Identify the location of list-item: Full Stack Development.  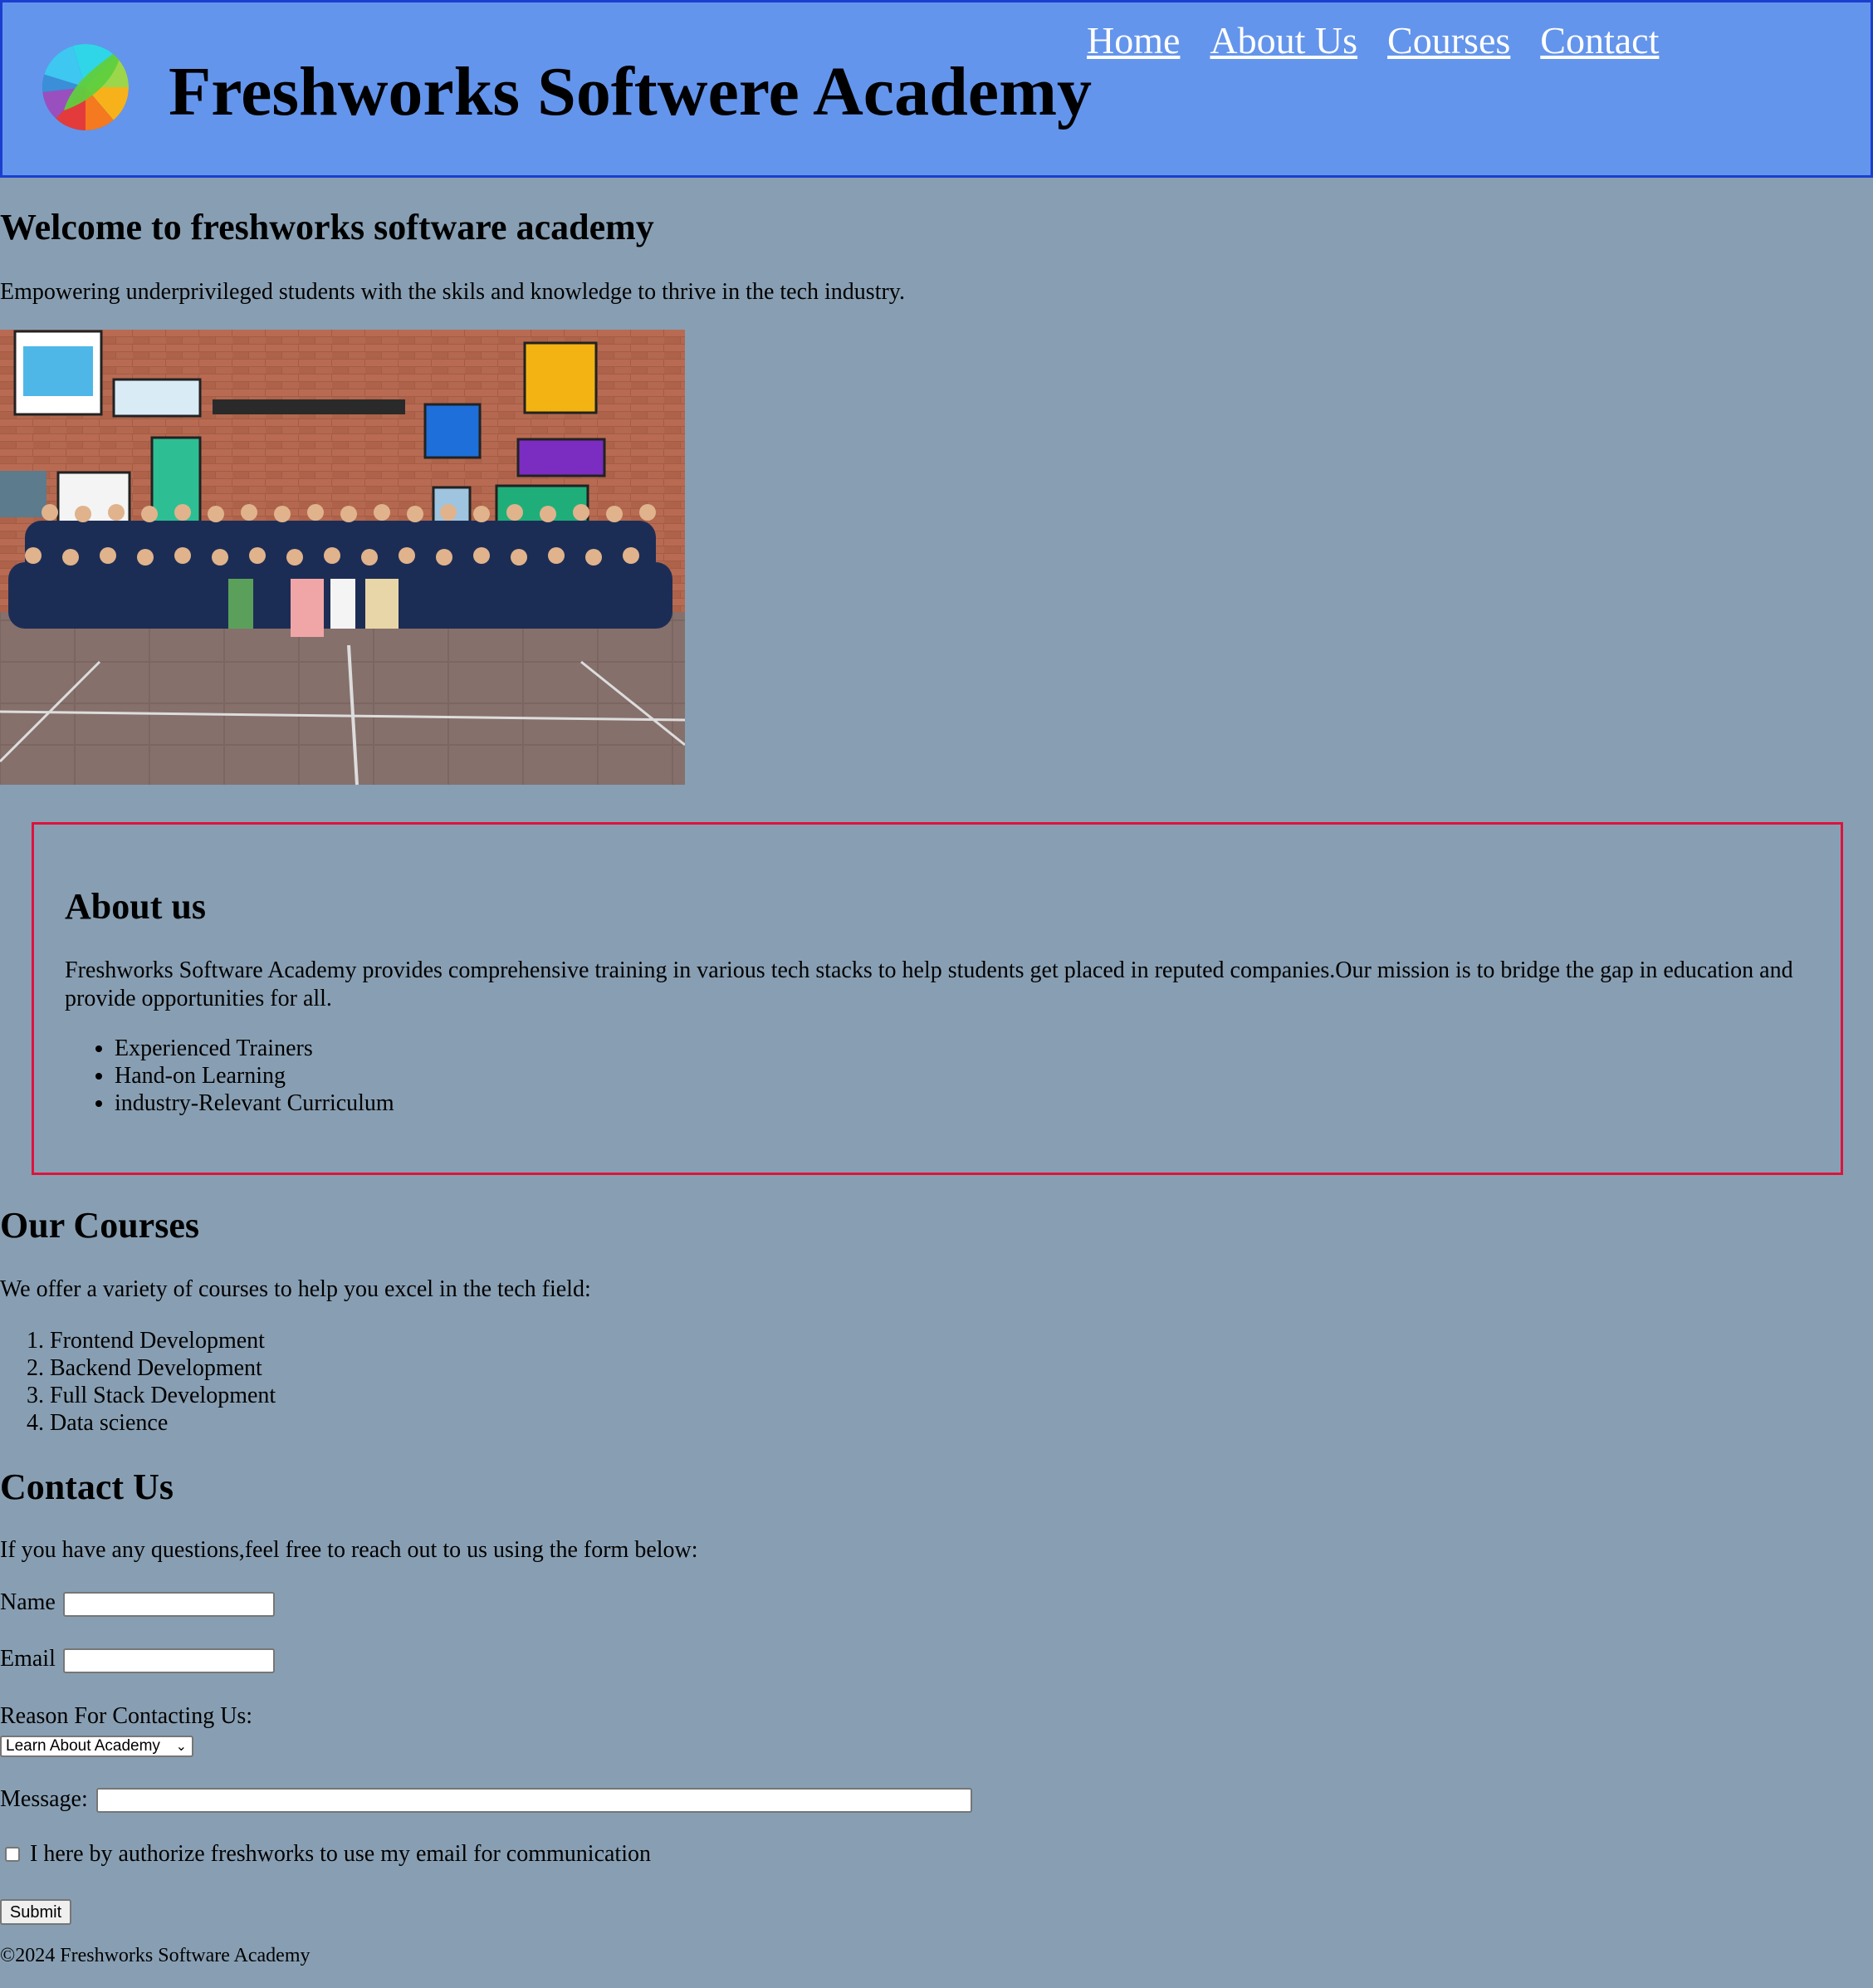
(163, 1395).